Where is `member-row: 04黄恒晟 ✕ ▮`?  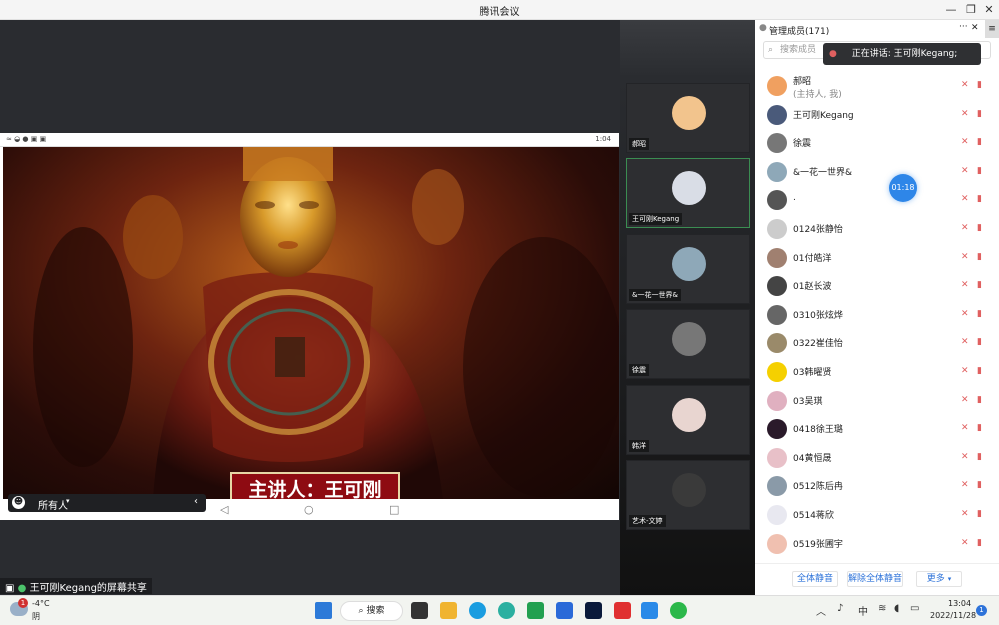
member-row: 04黄恒晟 ✕ ▮ is located at coordinates (877, 458).